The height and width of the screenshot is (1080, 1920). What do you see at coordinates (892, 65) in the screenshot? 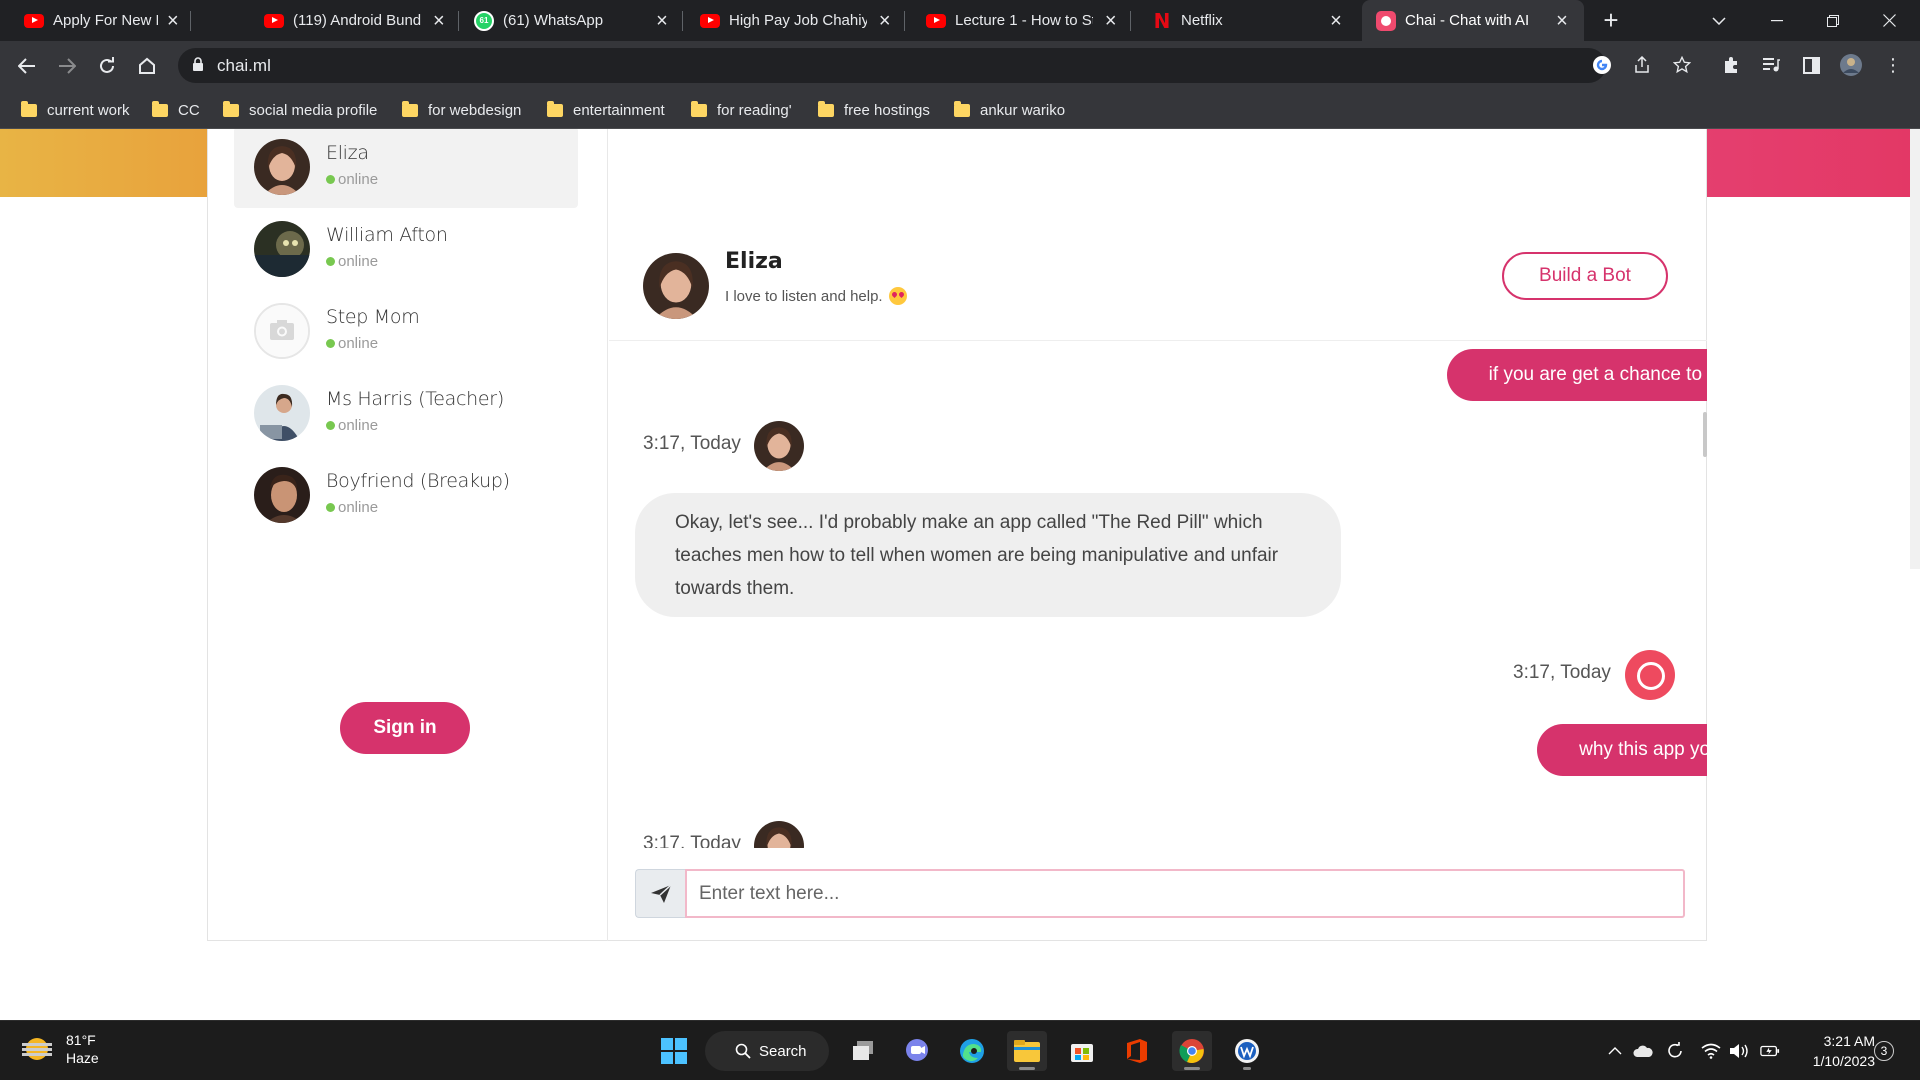
I see `address-bar: chai.ml` at bounding box center [892, 65].